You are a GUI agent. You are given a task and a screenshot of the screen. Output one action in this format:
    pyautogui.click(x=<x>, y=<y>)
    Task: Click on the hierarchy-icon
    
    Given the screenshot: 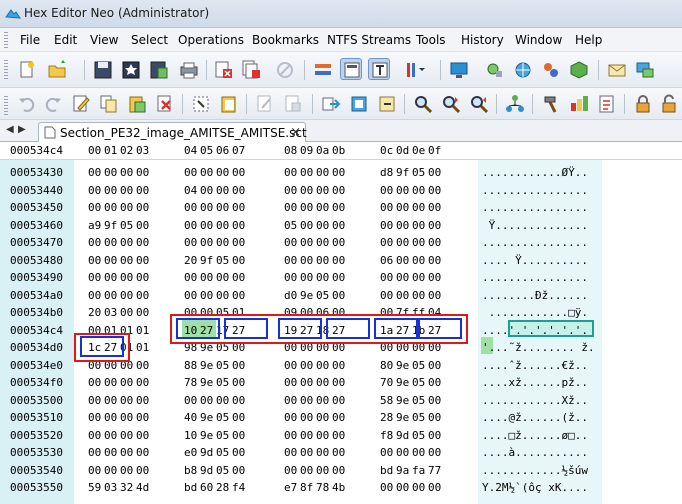 What is the action you would take?
    pyautogui.click(x=515, y=104)
    